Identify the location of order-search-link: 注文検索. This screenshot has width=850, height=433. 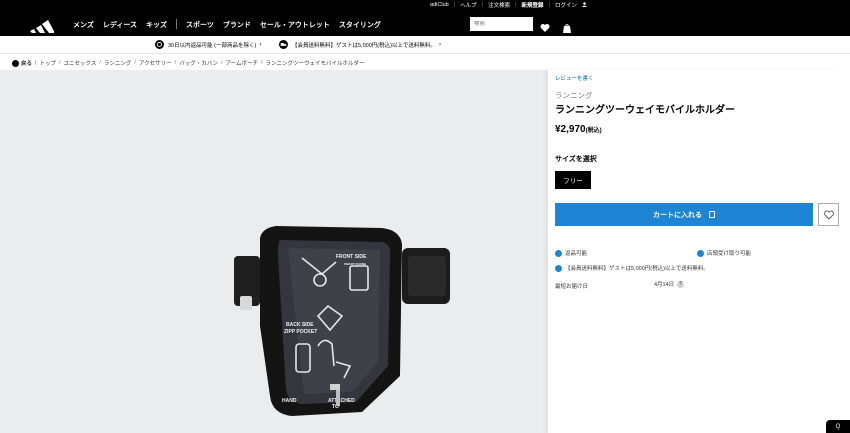
(499, 5).